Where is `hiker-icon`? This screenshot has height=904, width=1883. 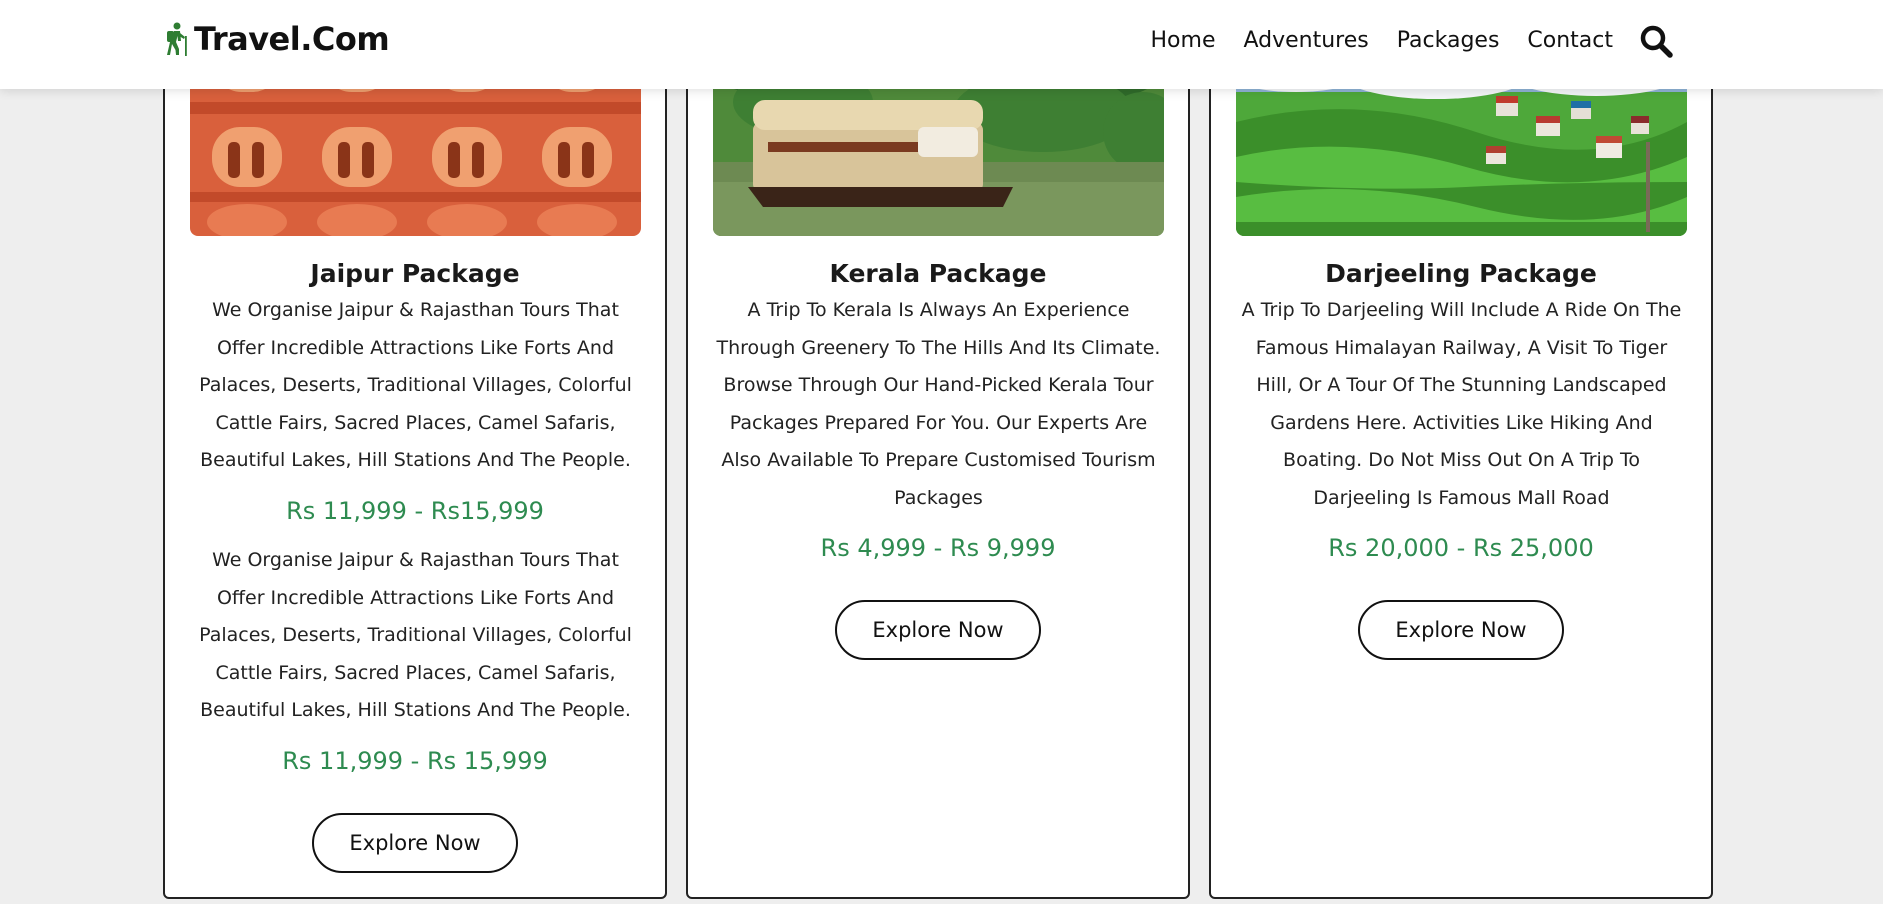
hiker-icon is located at coordinates (177, 39).